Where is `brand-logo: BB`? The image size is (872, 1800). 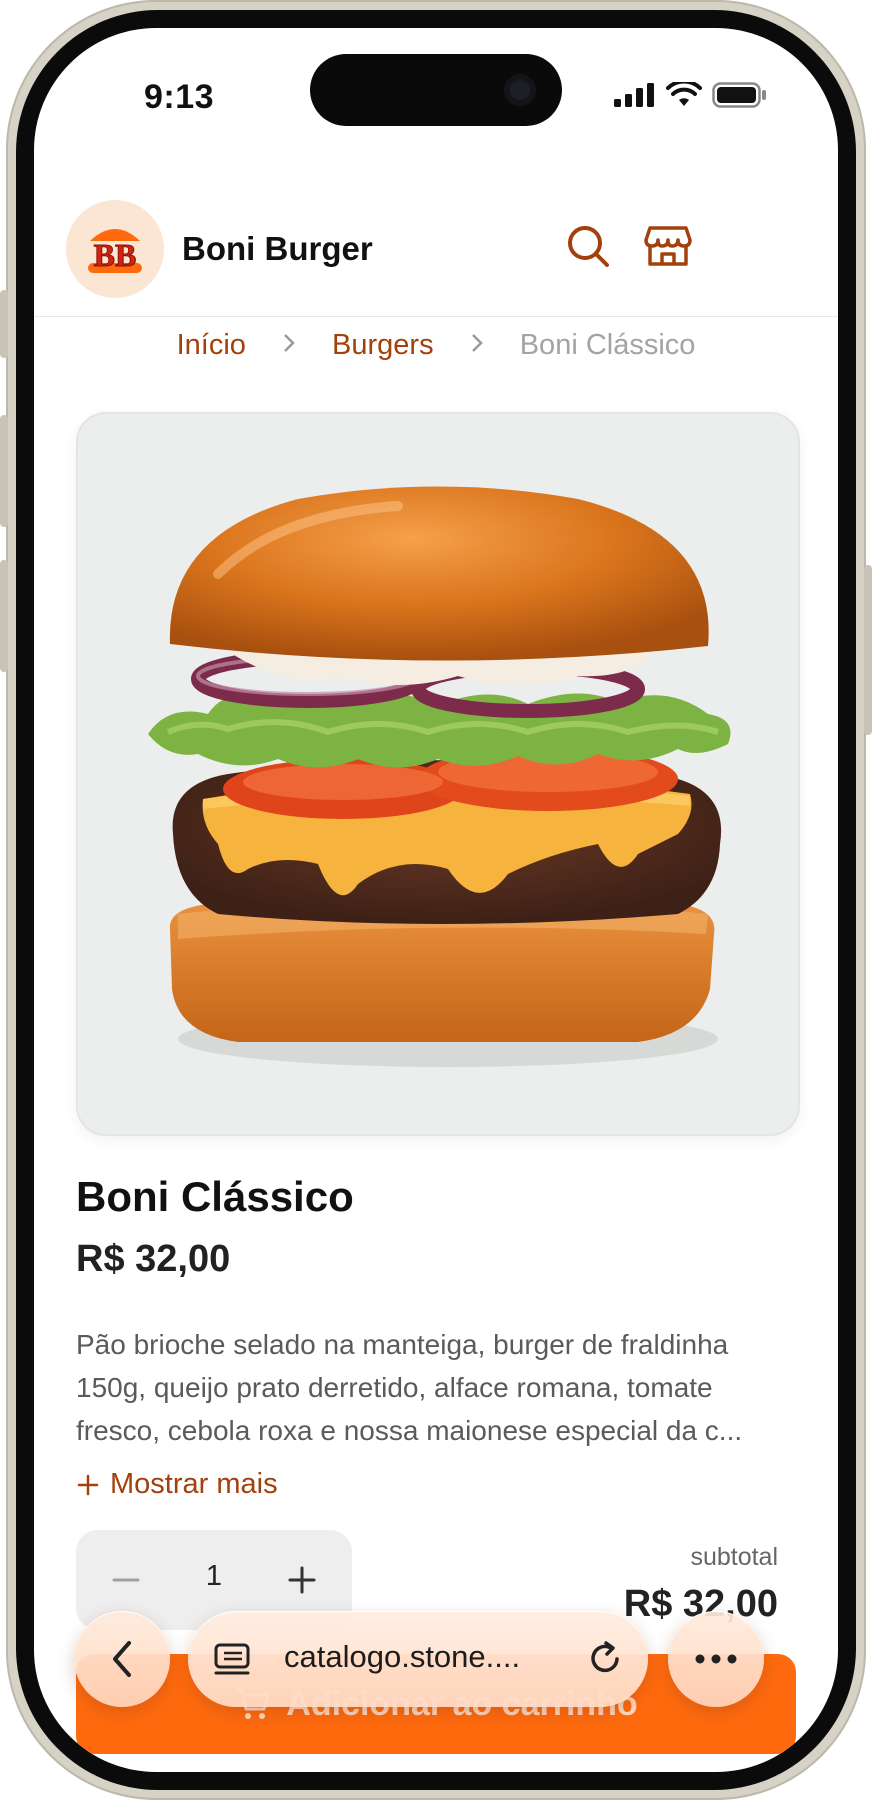 brand-logo: BB is located at coordinates (115, 249).